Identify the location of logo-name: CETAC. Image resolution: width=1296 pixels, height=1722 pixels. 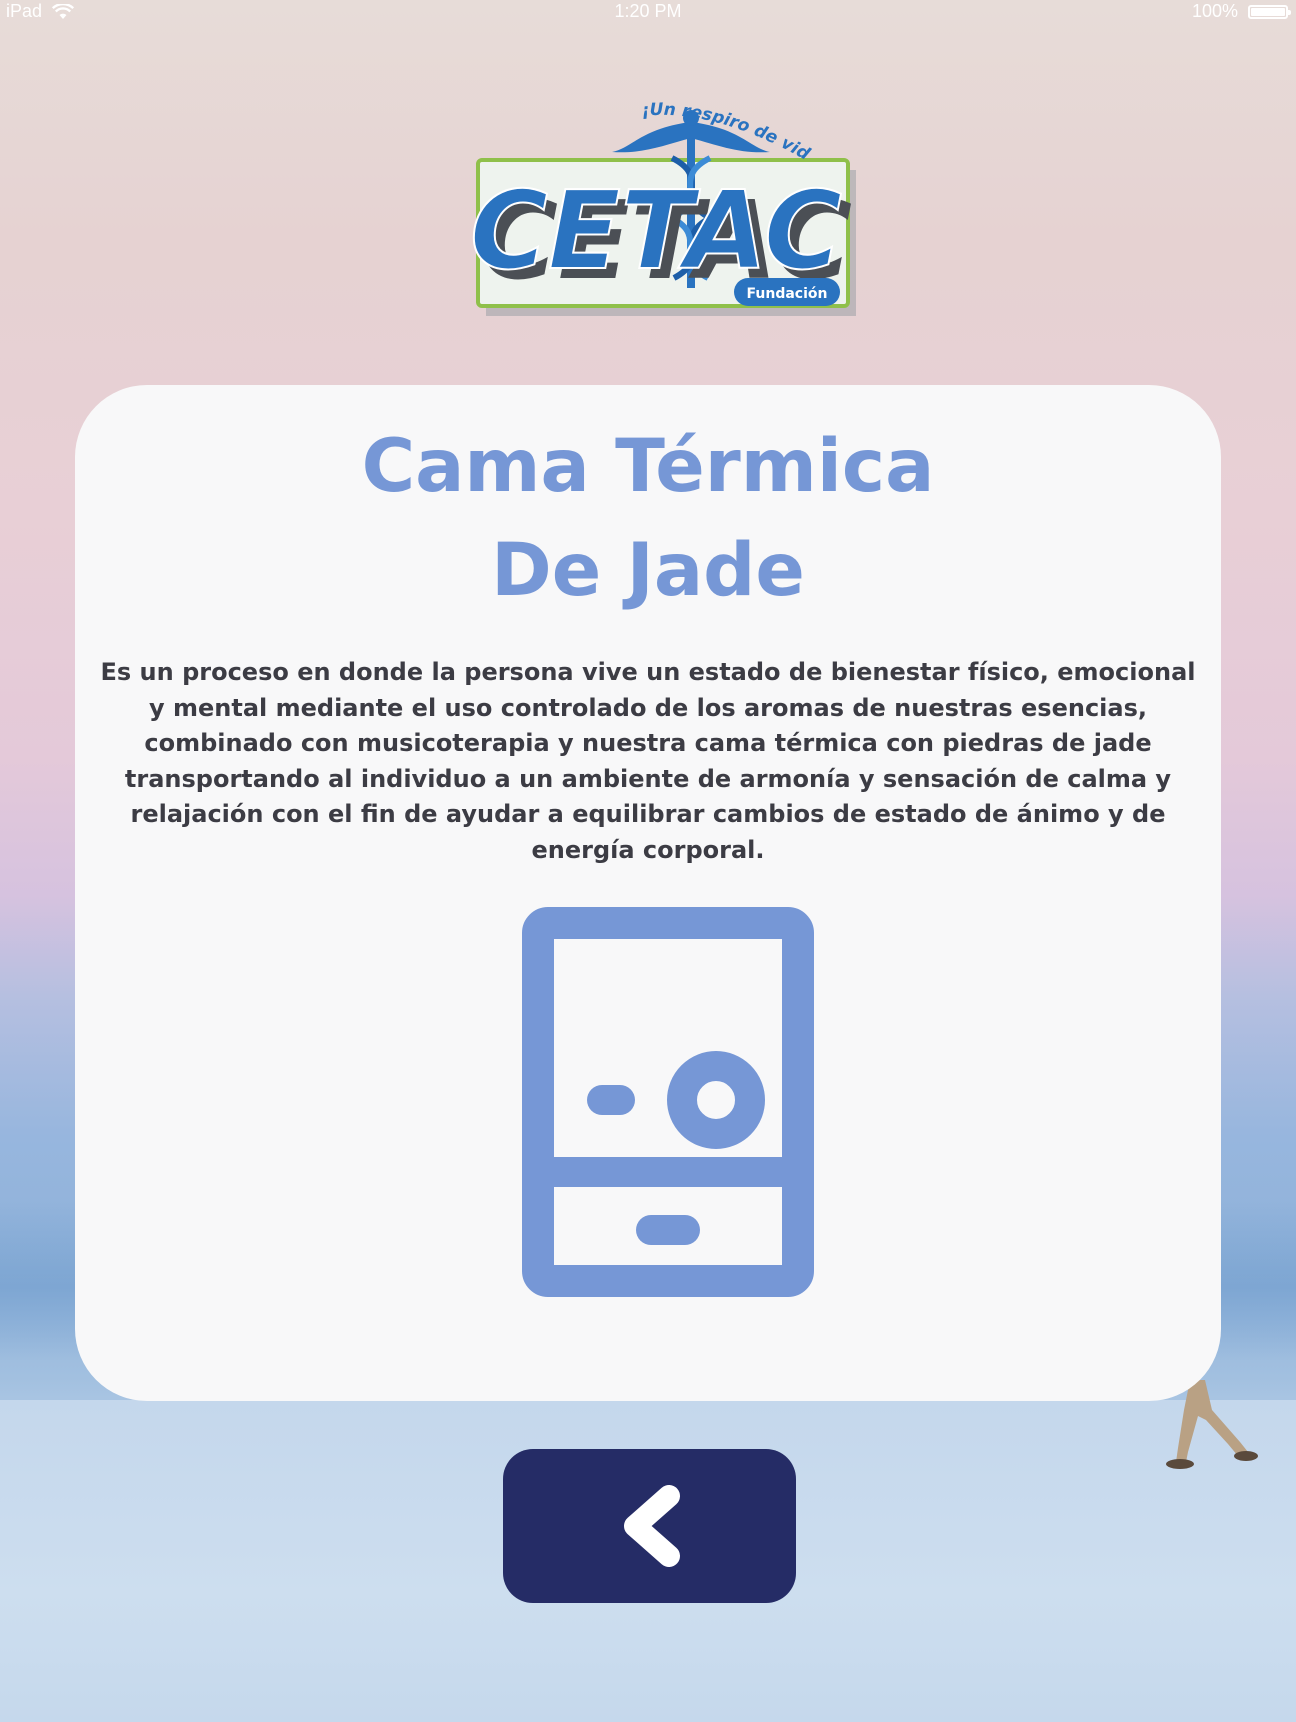
(656, 231).